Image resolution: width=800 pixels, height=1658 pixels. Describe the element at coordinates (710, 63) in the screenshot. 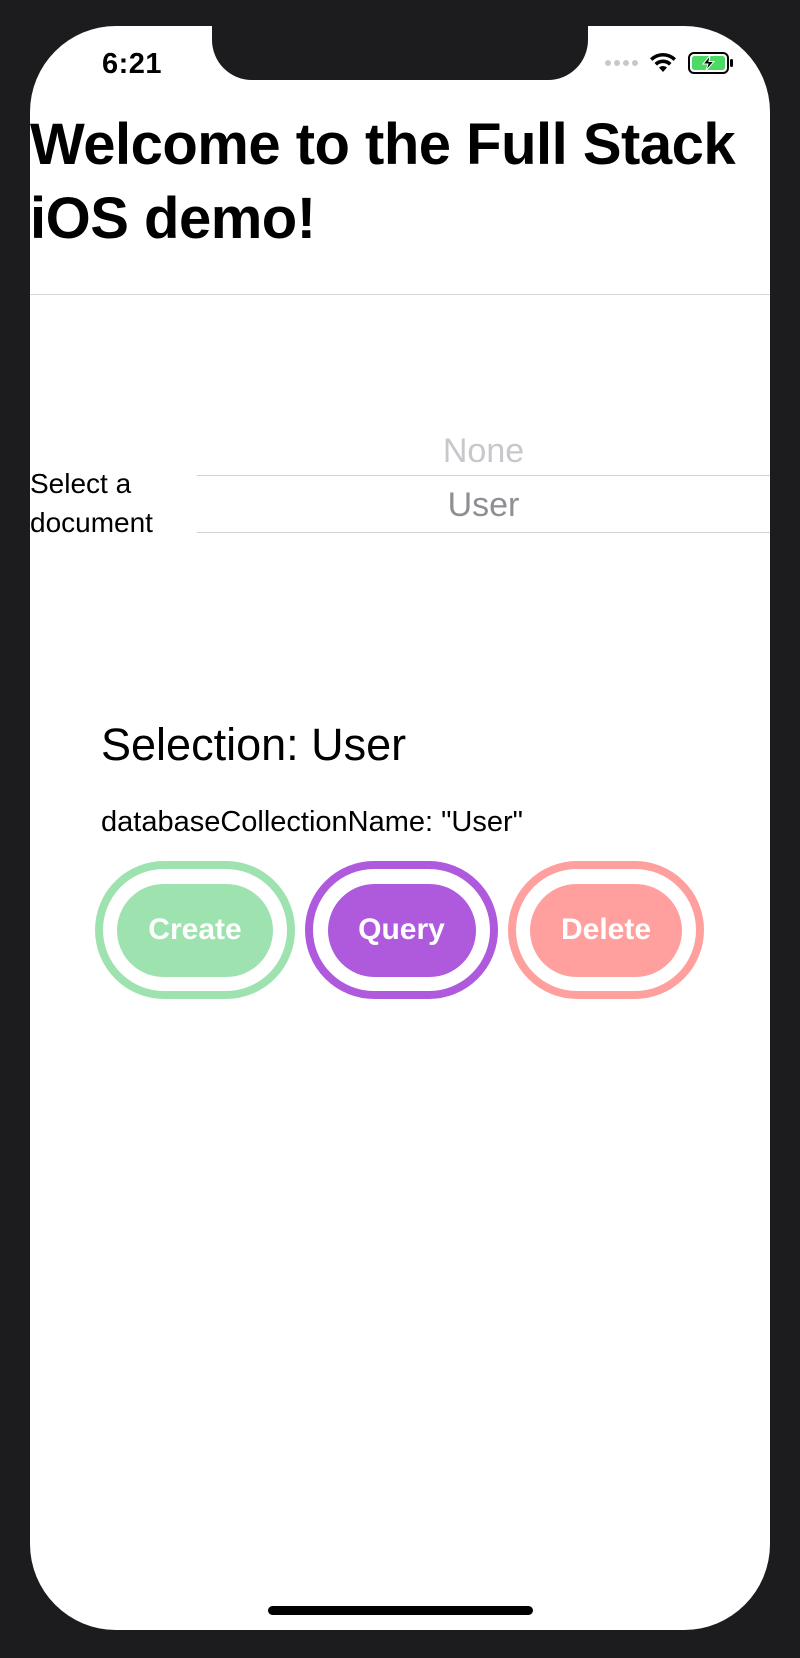

I see `battery-charging-icon` at that location.